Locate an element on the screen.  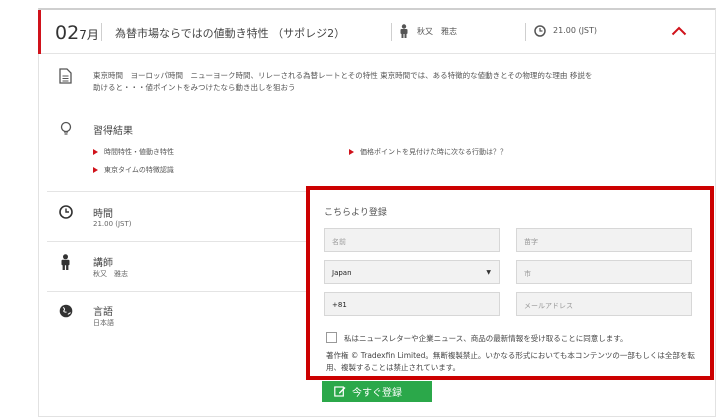
document-icon is located at coordinates (65, 76).